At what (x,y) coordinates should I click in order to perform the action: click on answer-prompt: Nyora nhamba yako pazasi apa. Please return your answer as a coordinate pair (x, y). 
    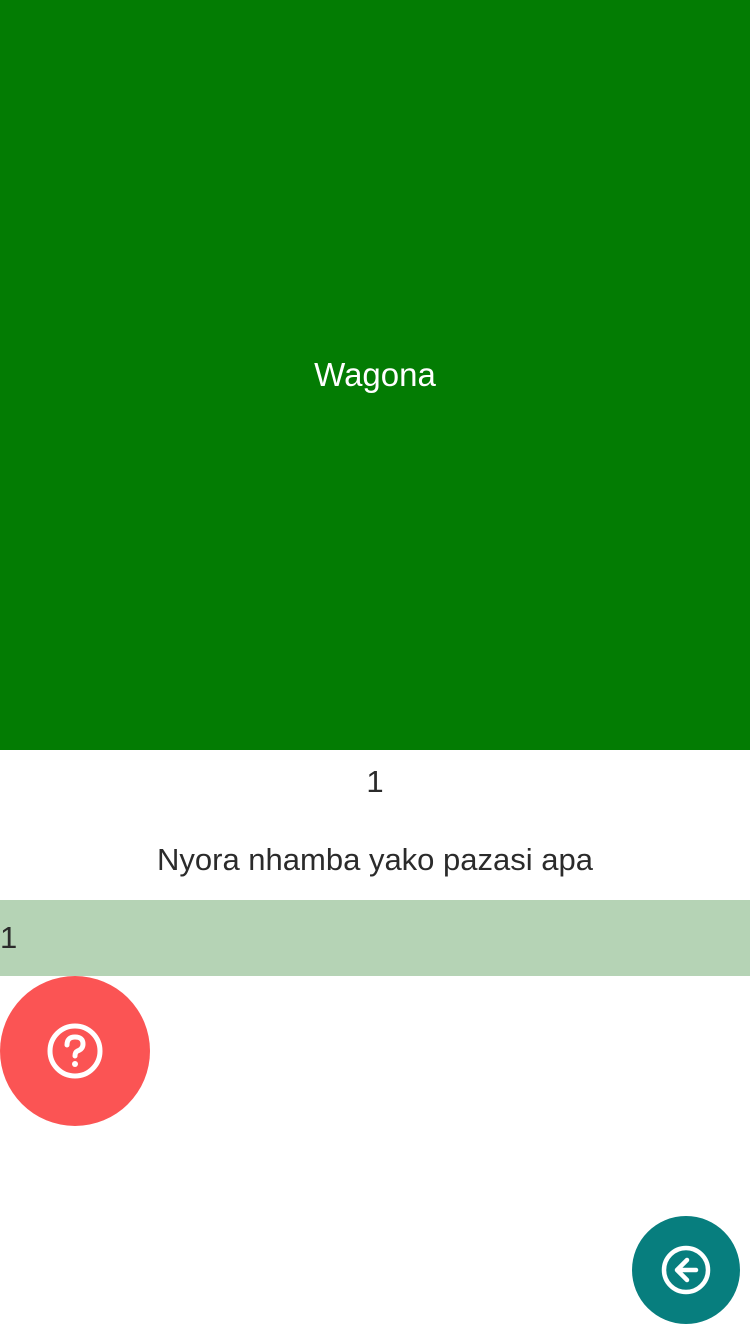
    Looking at the image, I should click on (375, 859).